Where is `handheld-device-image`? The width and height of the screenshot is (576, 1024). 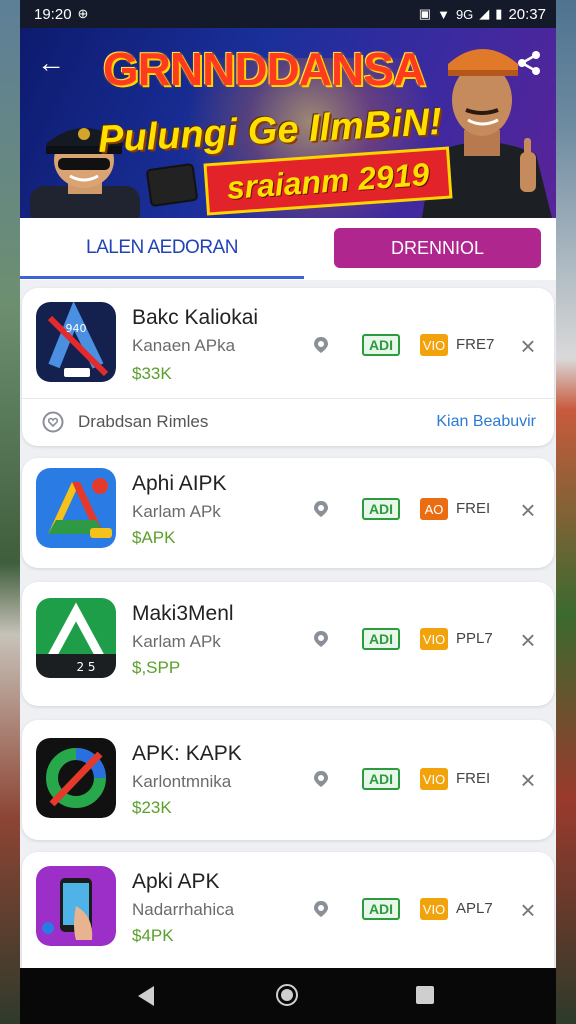 handheld-device-image is located at coordinates (172, 185).